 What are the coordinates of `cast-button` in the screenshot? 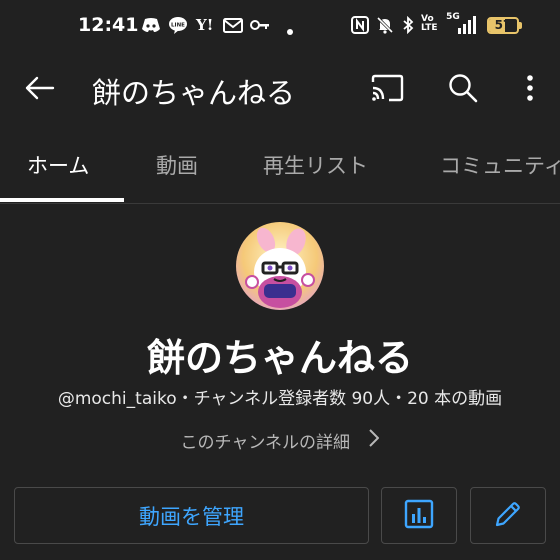 It's located at (387, 90).